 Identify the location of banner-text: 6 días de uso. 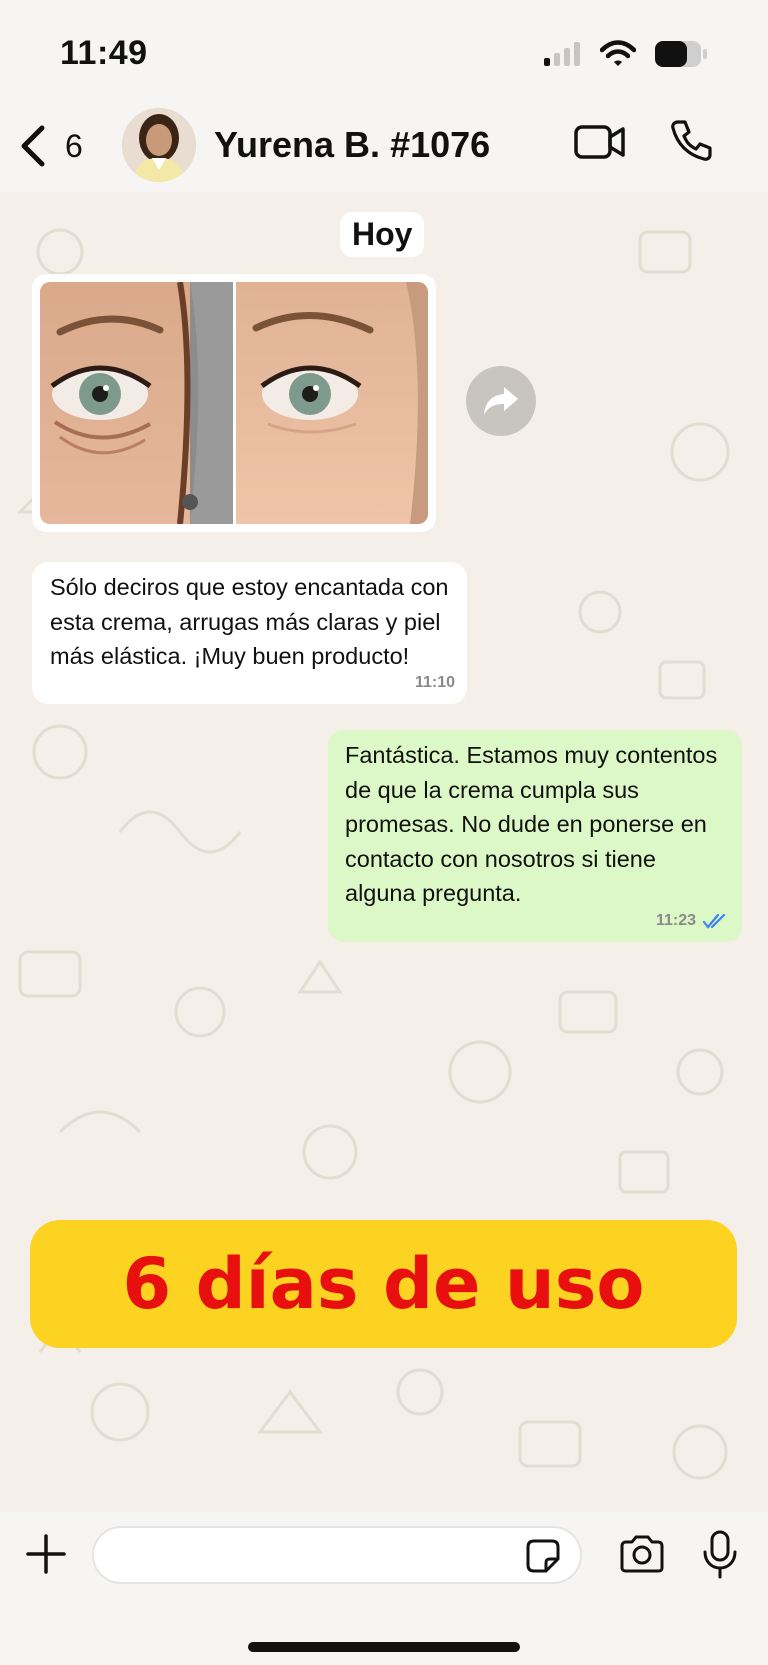
(383, 1284).